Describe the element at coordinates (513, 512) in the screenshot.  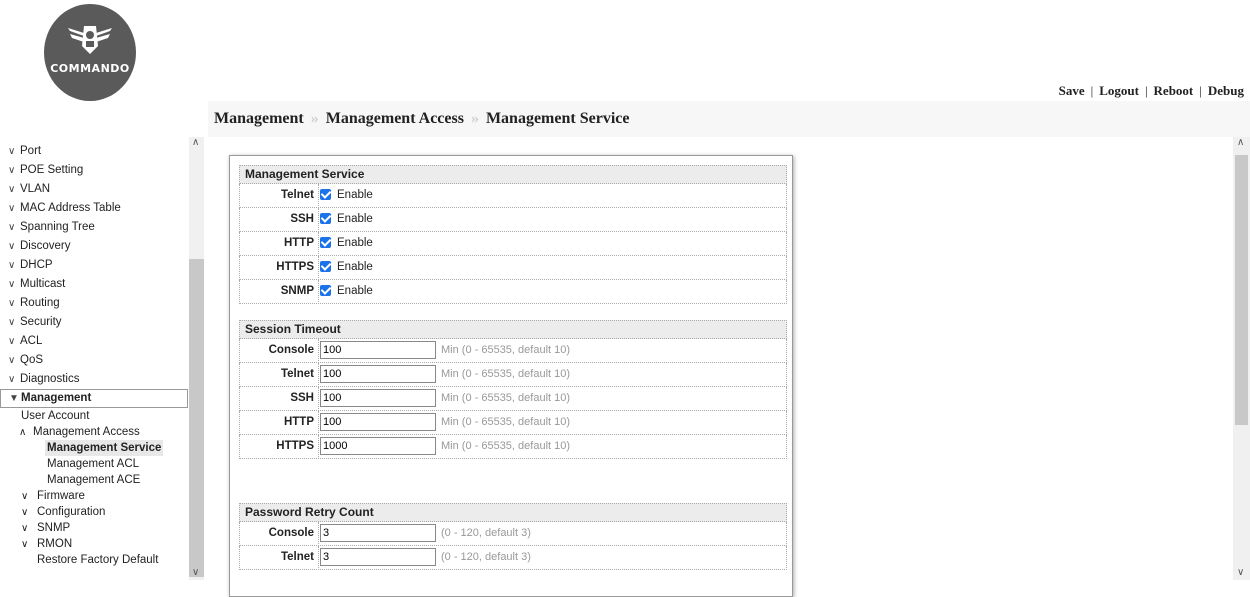
I see `section-title: Password Retry Count` at that location.